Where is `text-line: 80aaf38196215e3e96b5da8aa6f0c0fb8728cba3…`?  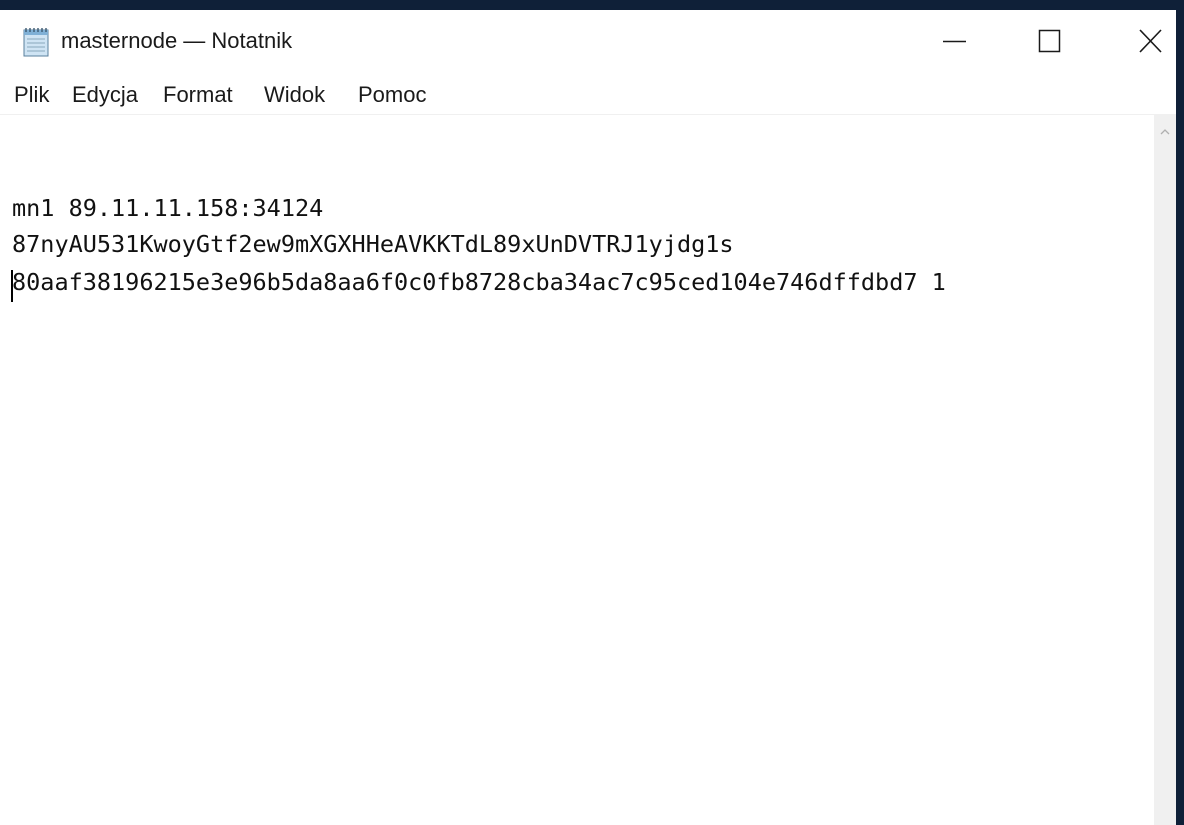
text-line: 80aaf38196215e3e96b5da8aa6f0c0fb8728cba3… is located at coordinates (479, 282).